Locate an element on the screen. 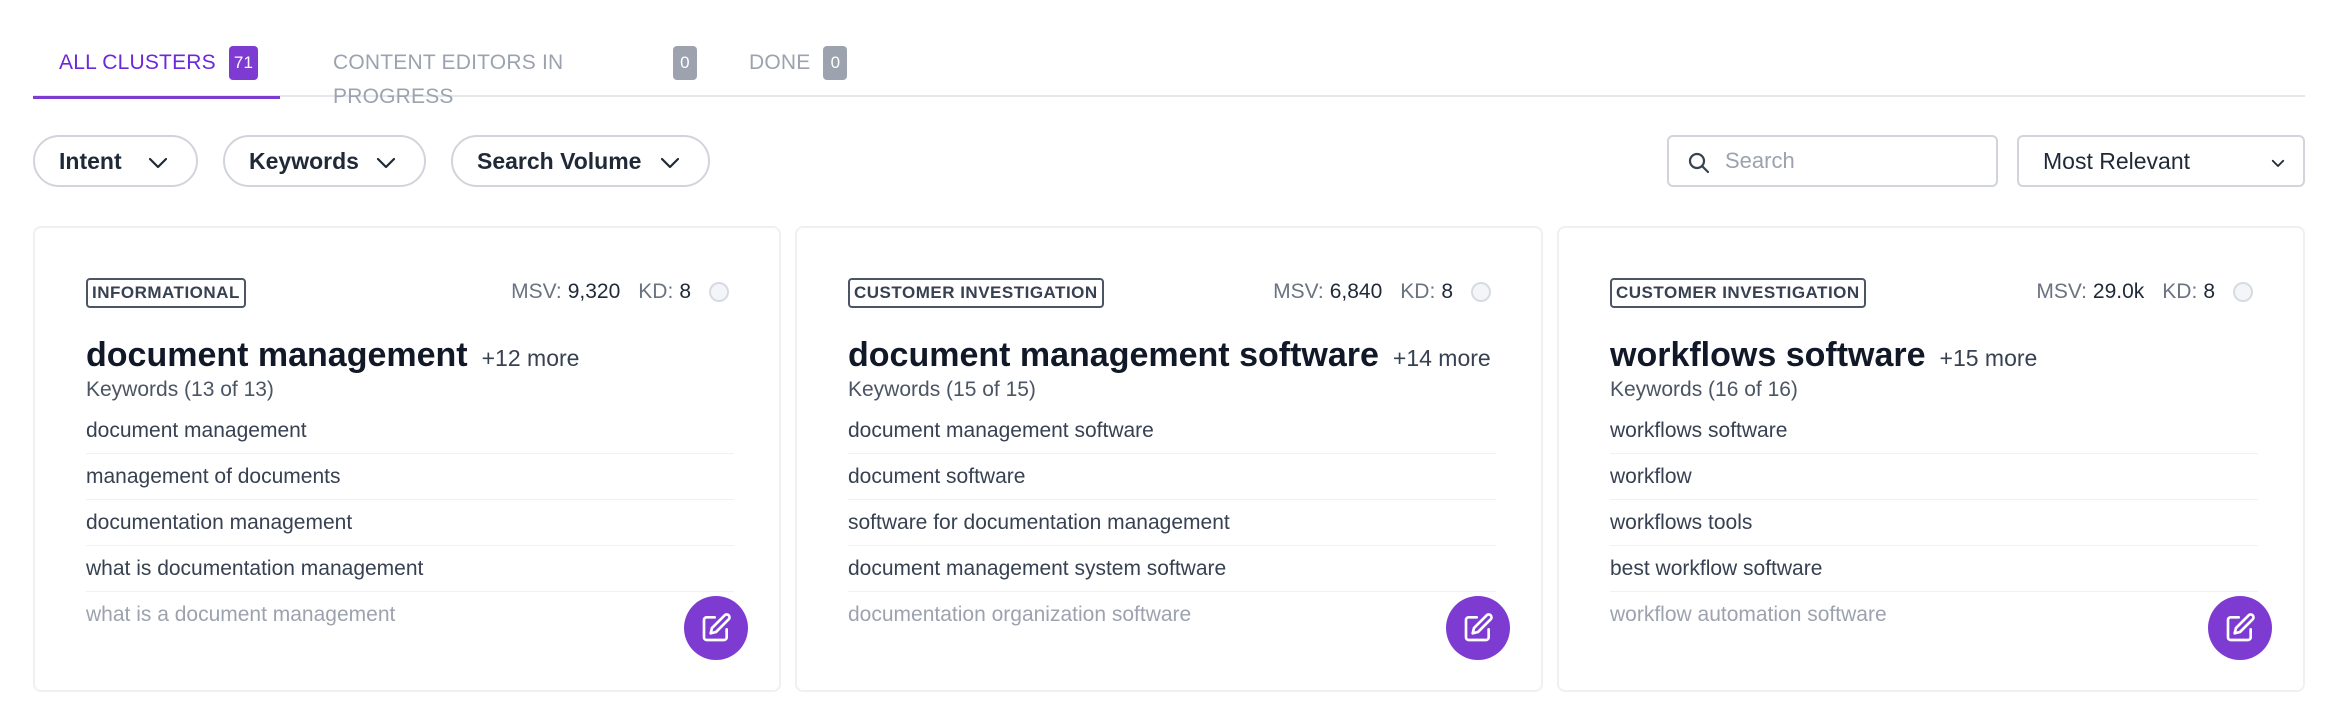  keywords-count: Keywords (13 of 13) is located at coordinates (180, 389).